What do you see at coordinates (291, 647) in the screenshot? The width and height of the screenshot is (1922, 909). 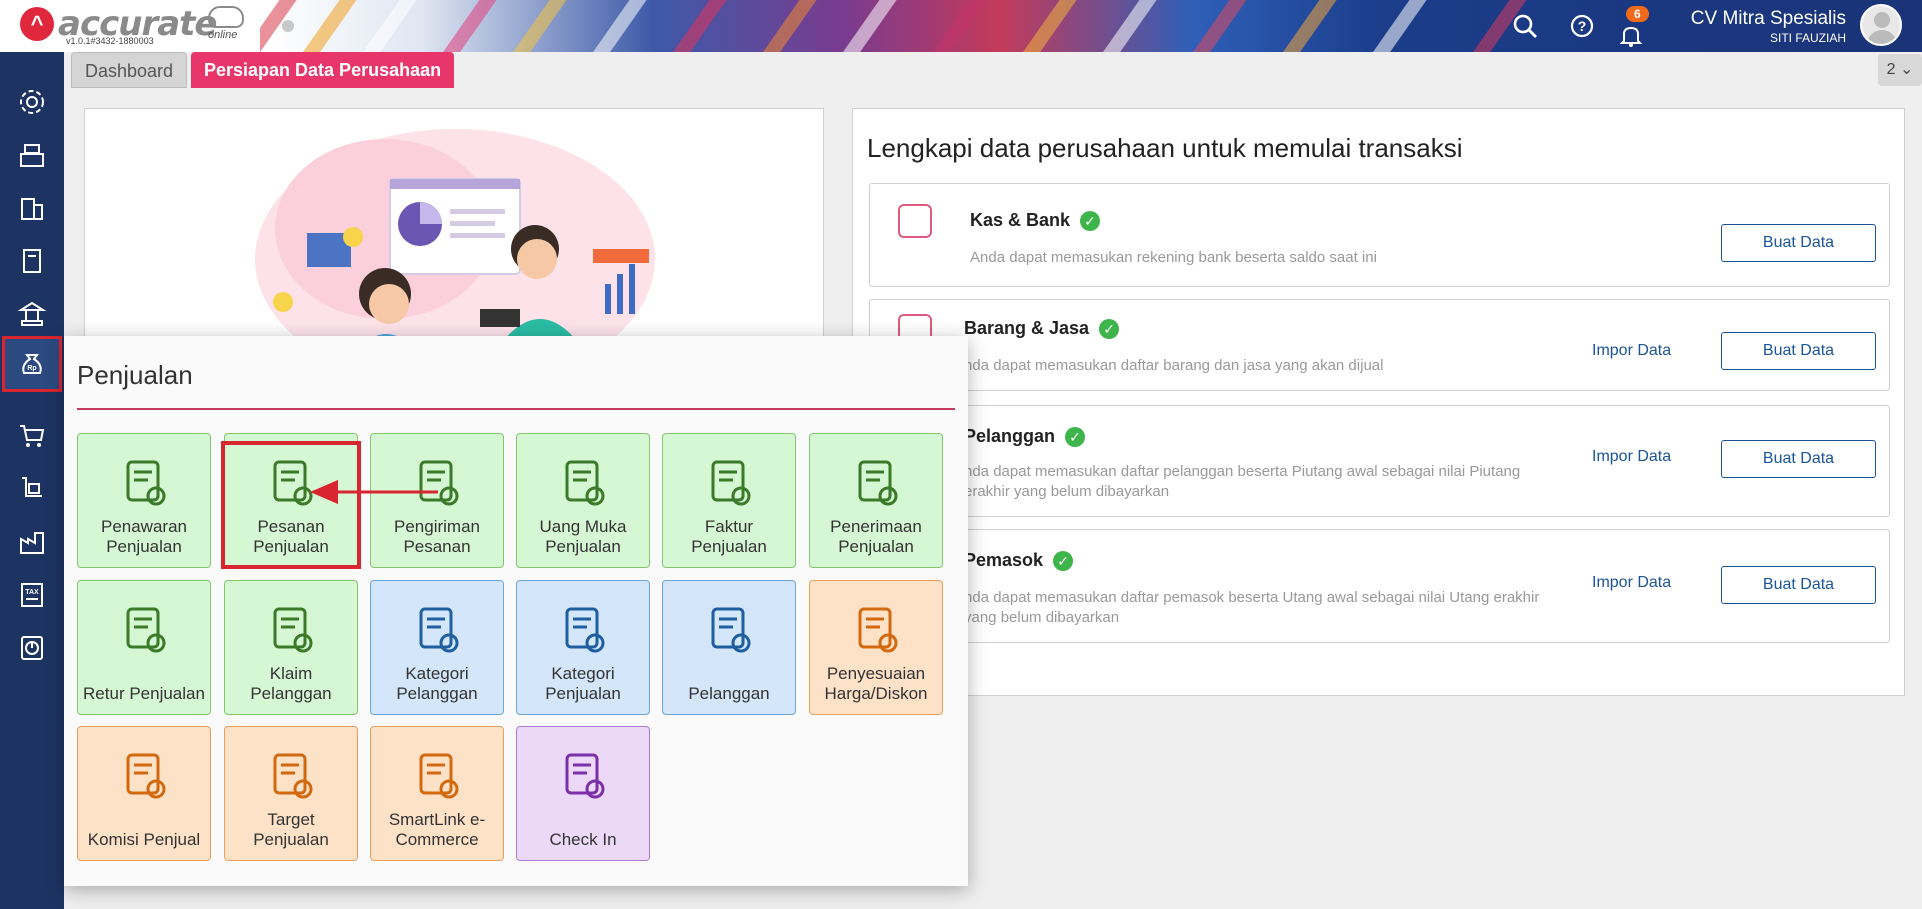 I see `menu-tile: Klaim Pelanggan` at bounding box center [291, 647].